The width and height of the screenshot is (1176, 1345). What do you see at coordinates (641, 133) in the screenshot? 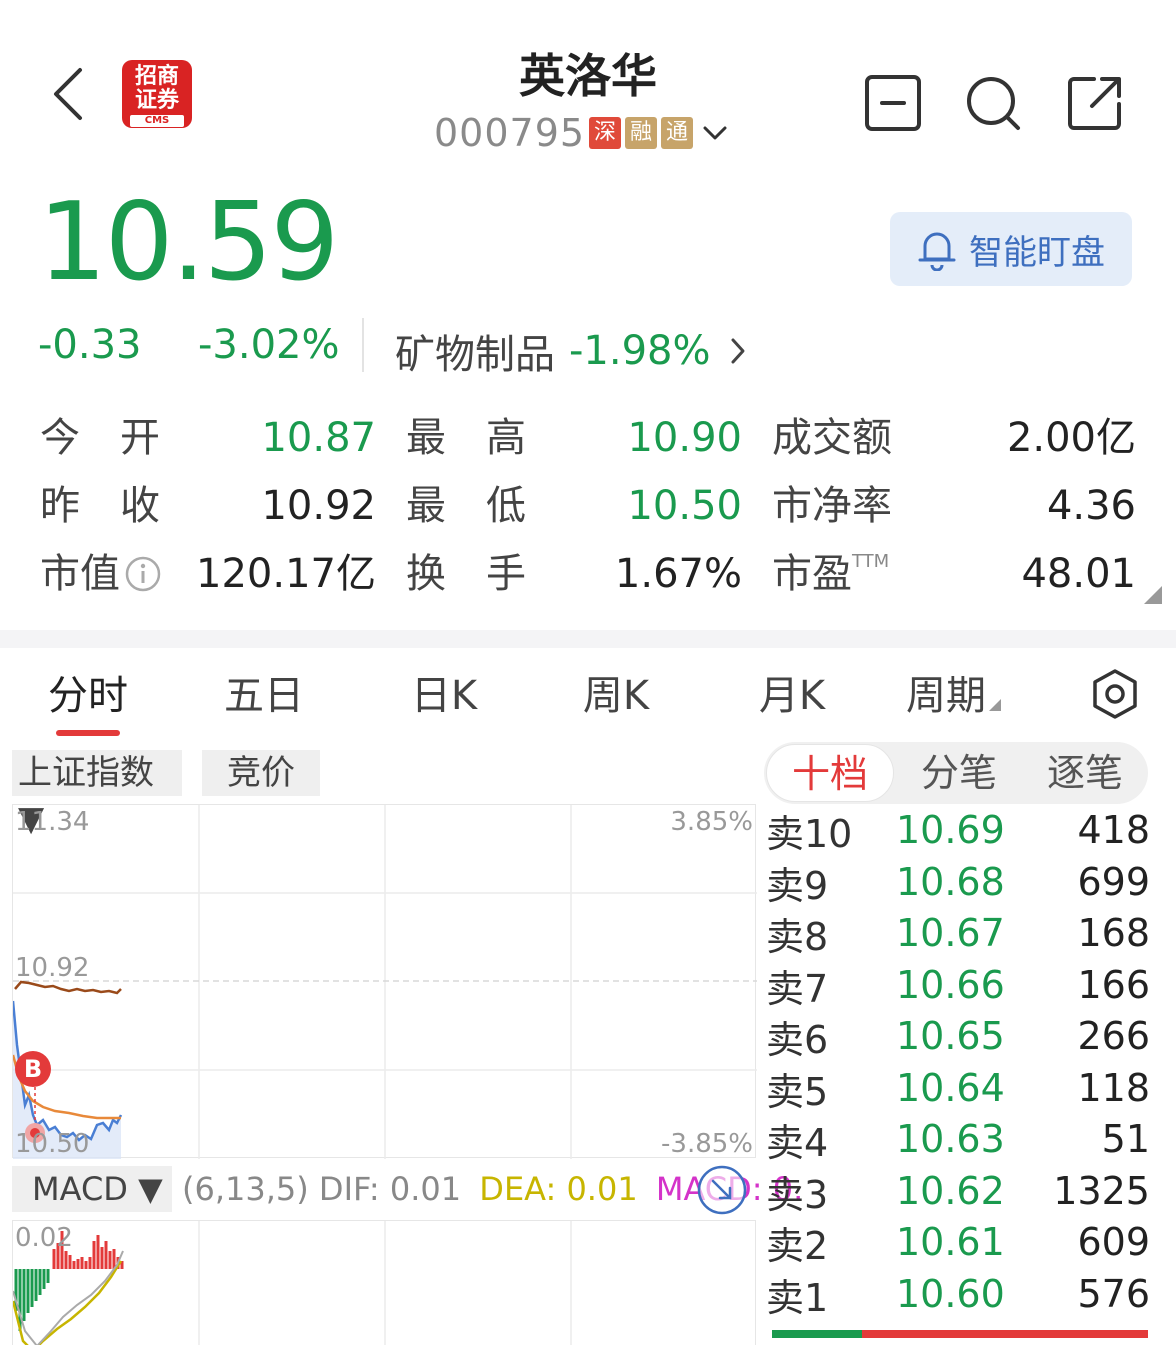
I see `tag-margin: 融` at bounding box center [641, 133].